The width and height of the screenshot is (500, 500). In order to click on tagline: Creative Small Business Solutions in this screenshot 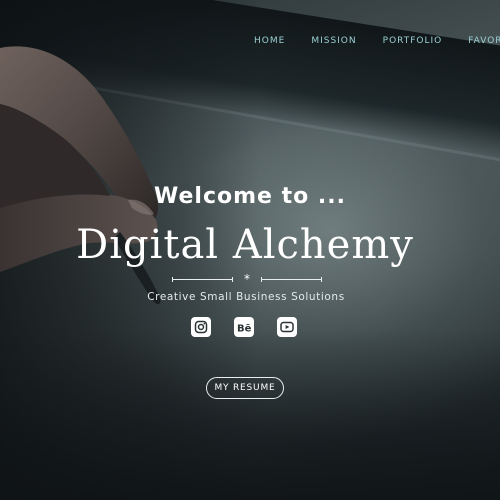, I will do `click(246, 297)`.